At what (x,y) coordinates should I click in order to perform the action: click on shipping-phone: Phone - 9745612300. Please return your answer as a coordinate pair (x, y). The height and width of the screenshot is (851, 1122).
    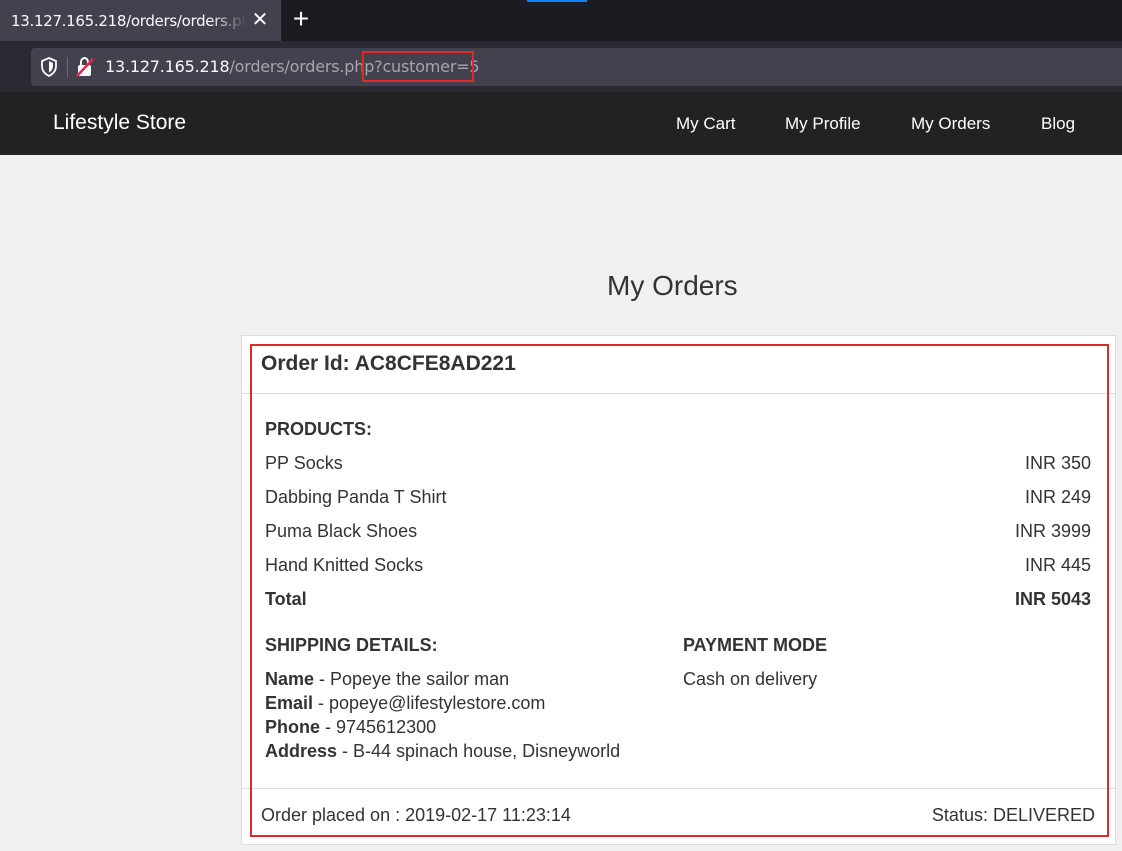
    Looking at the image, I should click on (350, 727).